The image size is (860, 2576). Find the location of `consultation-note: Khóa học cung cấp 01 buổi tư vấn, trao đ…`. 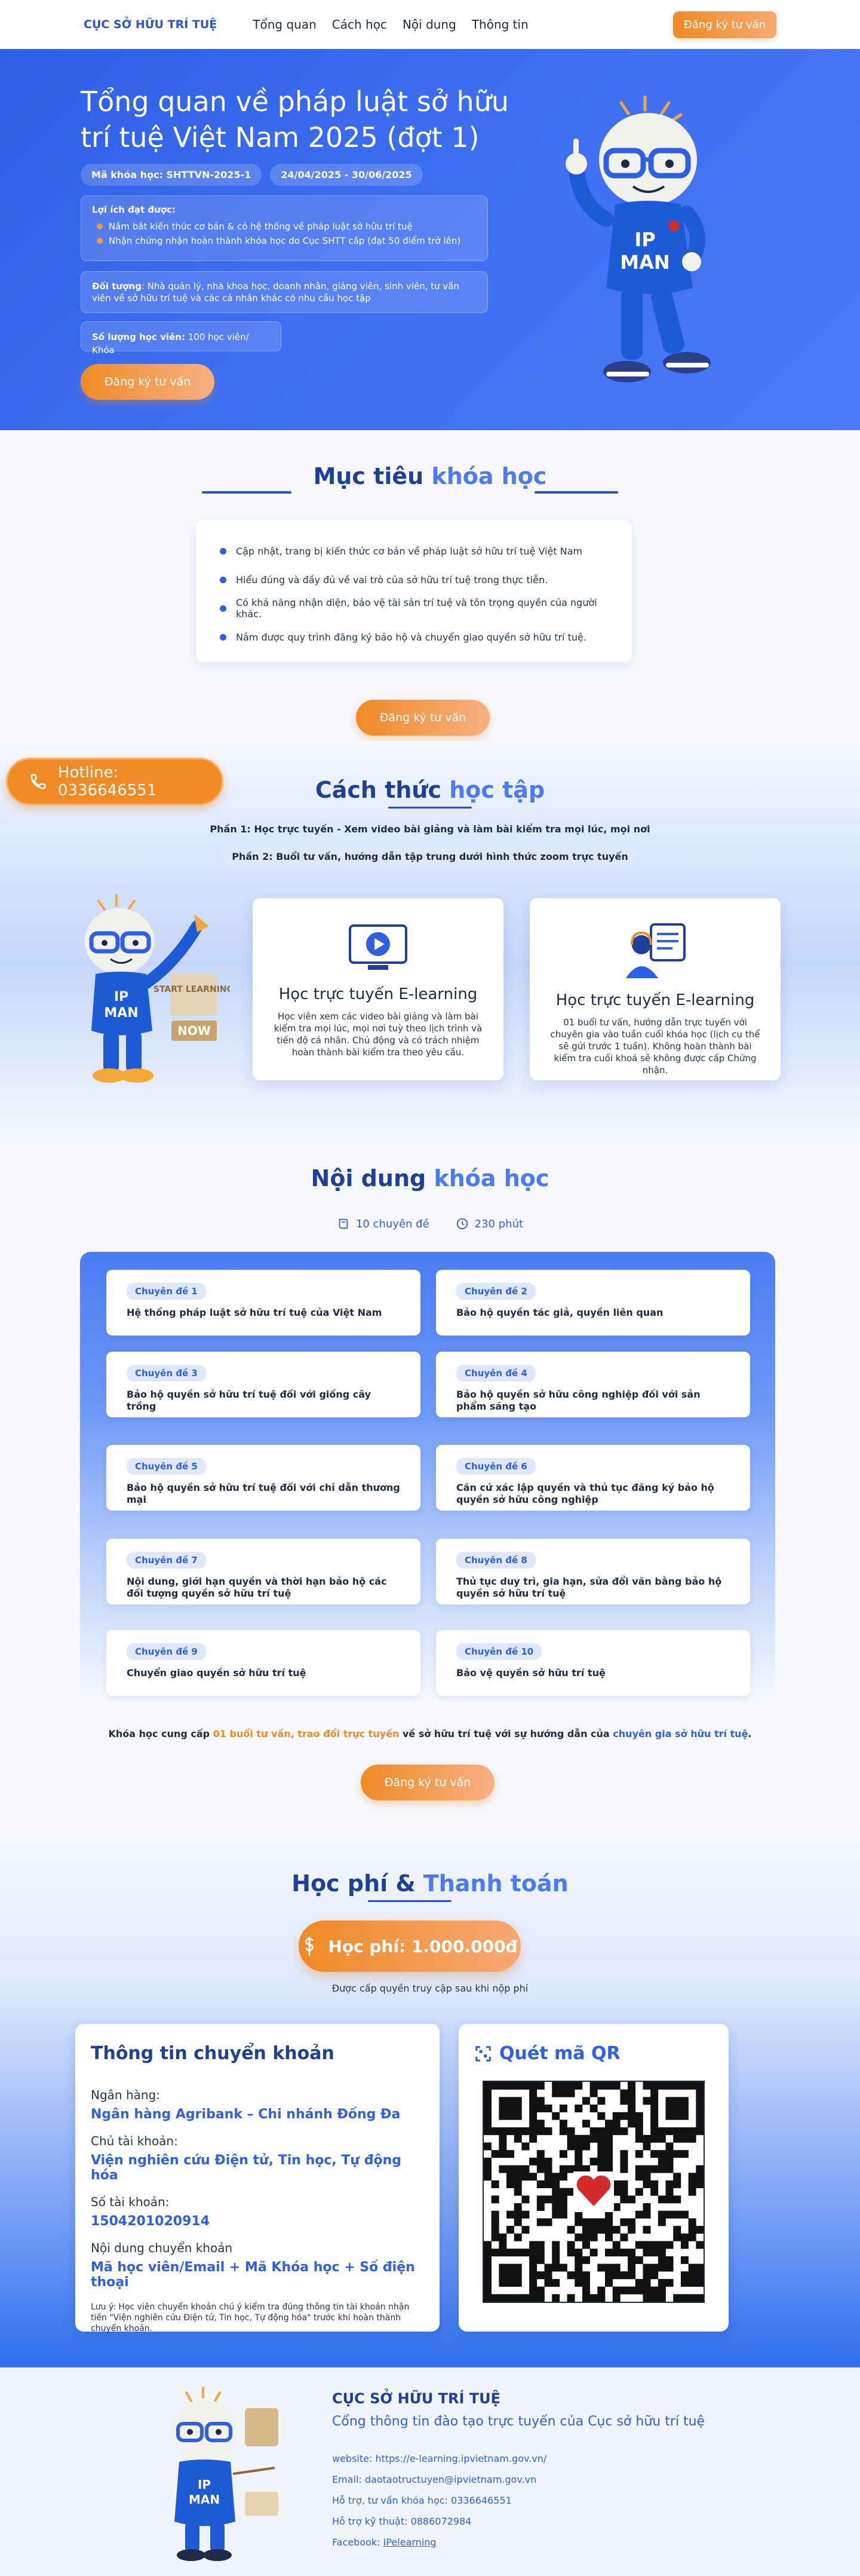

consultation-note: Khóa học cung cấp 01 buổi tư vấn, trao đ… is located at coordinates (430, 1733).